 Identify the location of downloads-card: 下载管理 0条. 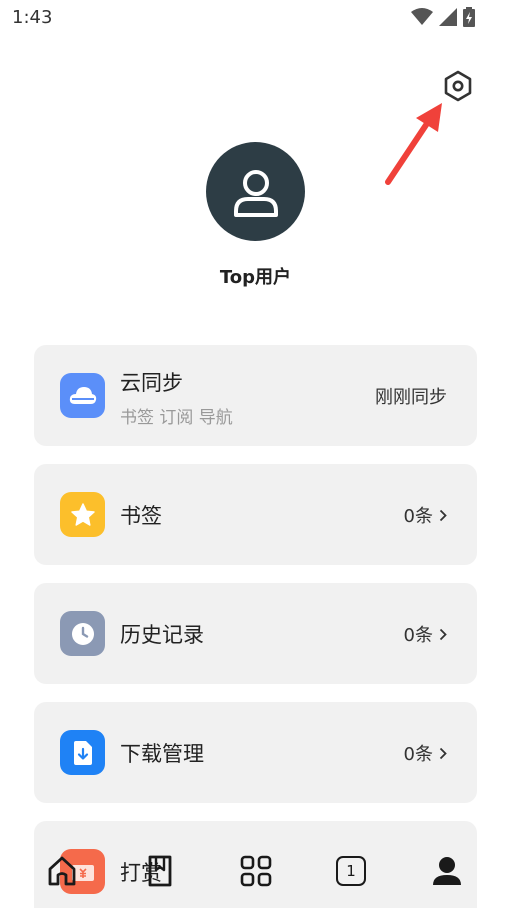
(255, 752).